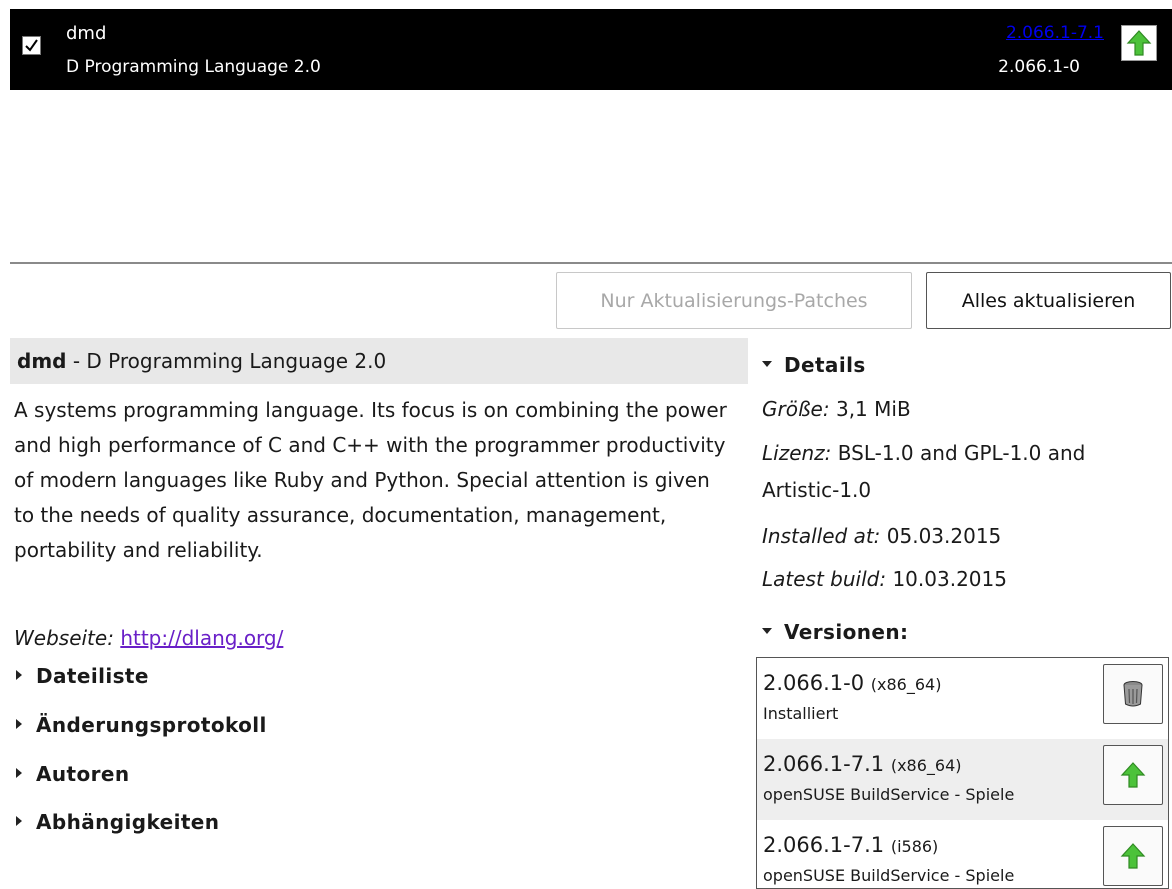  I want to click on remove-version-button, so click(1133, 694).